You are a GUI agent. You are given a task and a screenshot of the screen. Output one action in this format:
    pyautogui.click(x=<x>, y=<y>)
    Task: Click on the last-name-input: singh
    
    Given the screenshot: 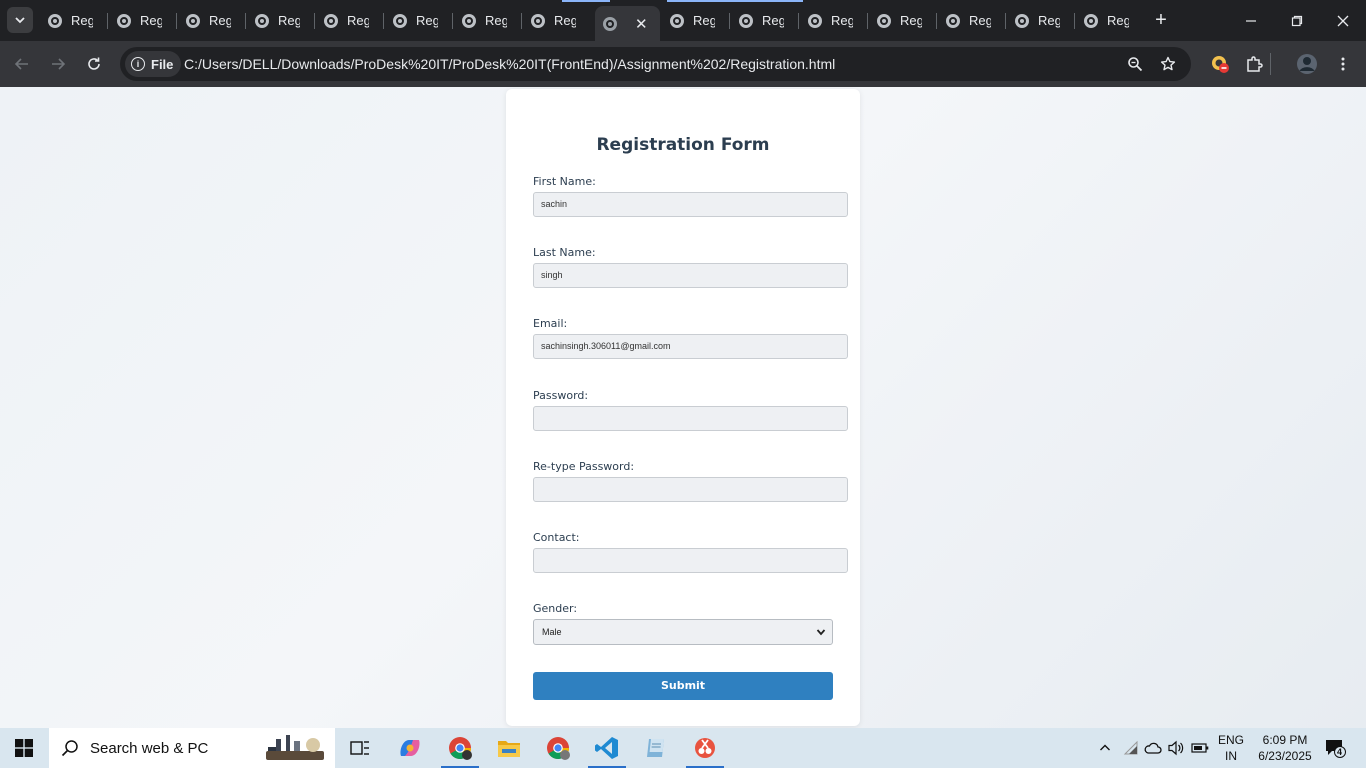 What is the action you would take?
    pyautogui.click(x=690, y=275)
    